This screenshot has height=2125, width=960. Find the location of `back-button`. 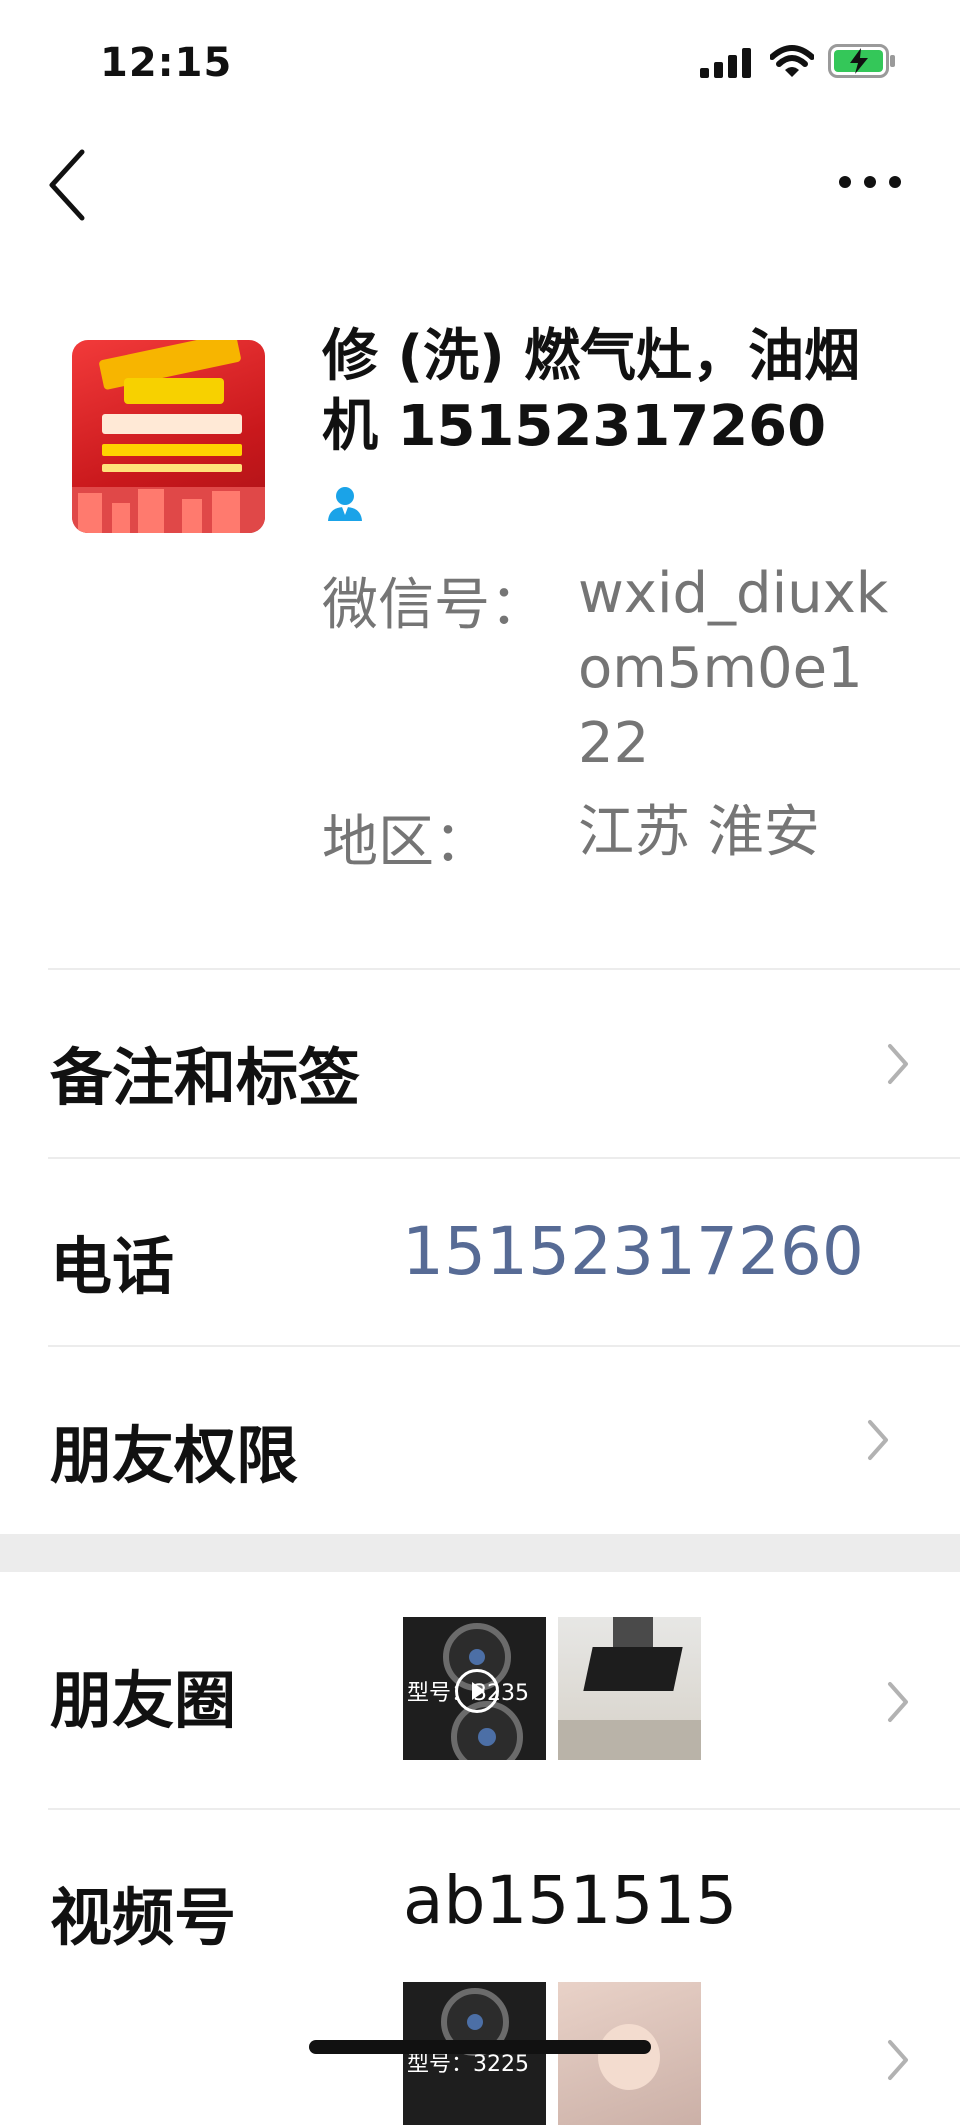

back-button is located at coordinates (70, 185).